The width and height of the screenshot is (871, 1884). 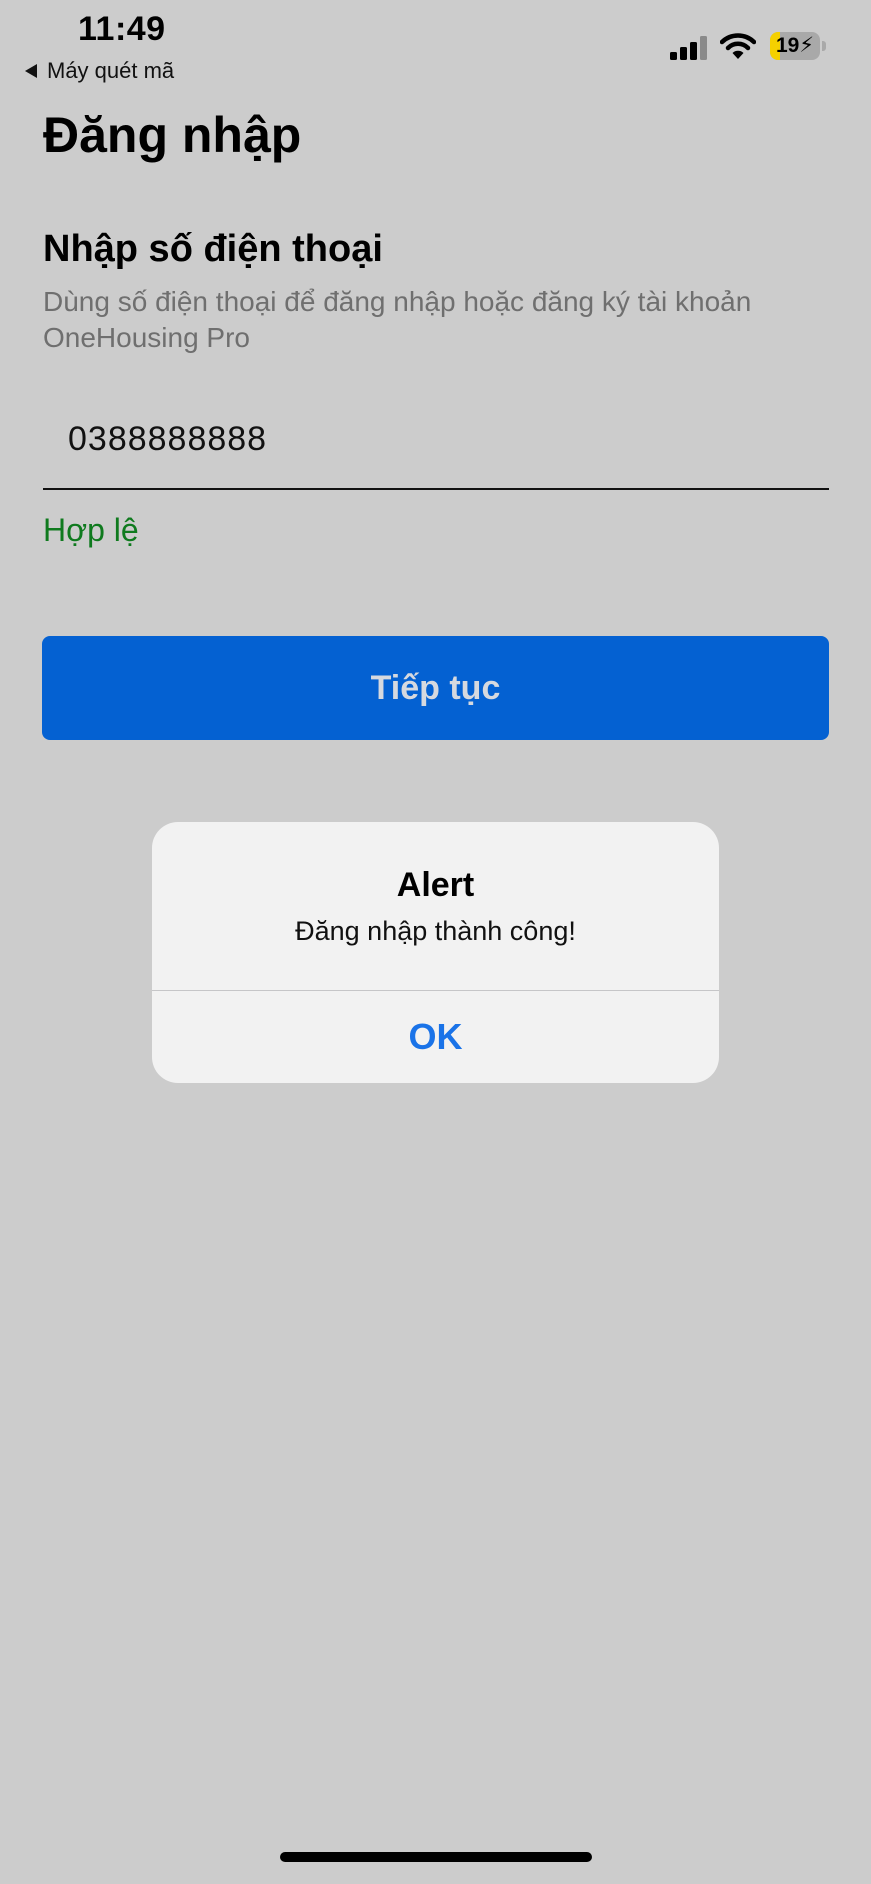 I want to click on back-to-app-button: Máy quét mã, so click(x=99, y=71).